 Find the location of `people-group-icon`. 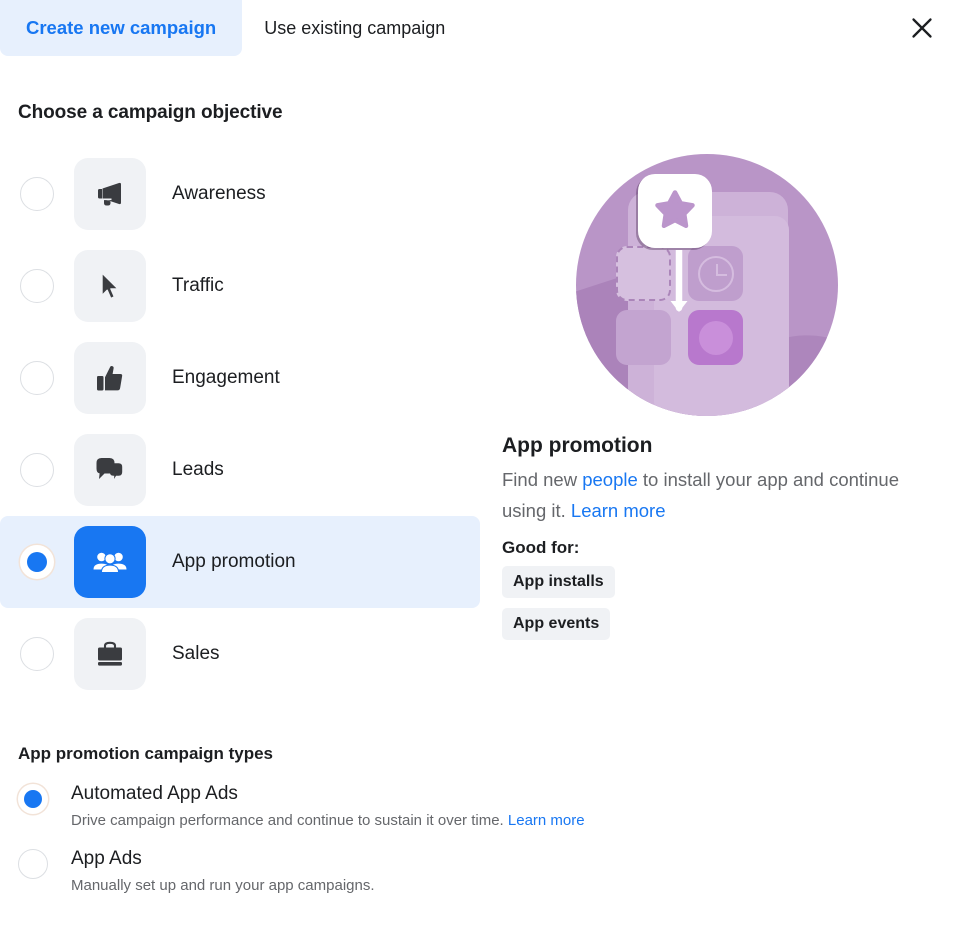

people-group-icon is located at coordinates (110, 562).